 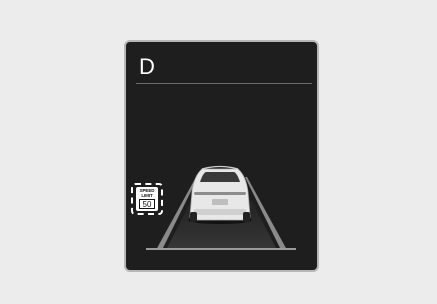 I want to click on speed-limit-label-line2: LIMIT, so click(x=147, y=195).